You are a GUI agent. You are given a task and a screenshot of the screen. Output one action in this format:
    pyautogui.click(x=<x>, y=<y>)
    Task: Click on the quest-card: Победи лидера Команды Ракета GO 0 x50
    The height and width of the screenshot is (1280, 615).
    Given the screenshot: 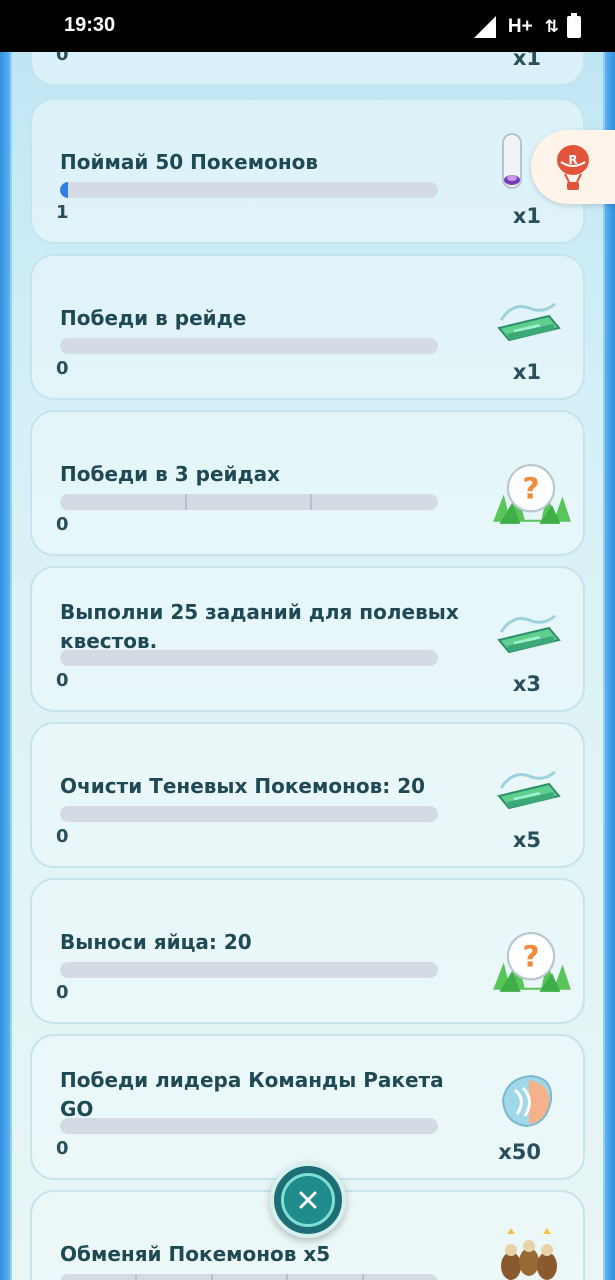 What is the action you would take?
    pyautogui.click(x=307, y=1107)
    